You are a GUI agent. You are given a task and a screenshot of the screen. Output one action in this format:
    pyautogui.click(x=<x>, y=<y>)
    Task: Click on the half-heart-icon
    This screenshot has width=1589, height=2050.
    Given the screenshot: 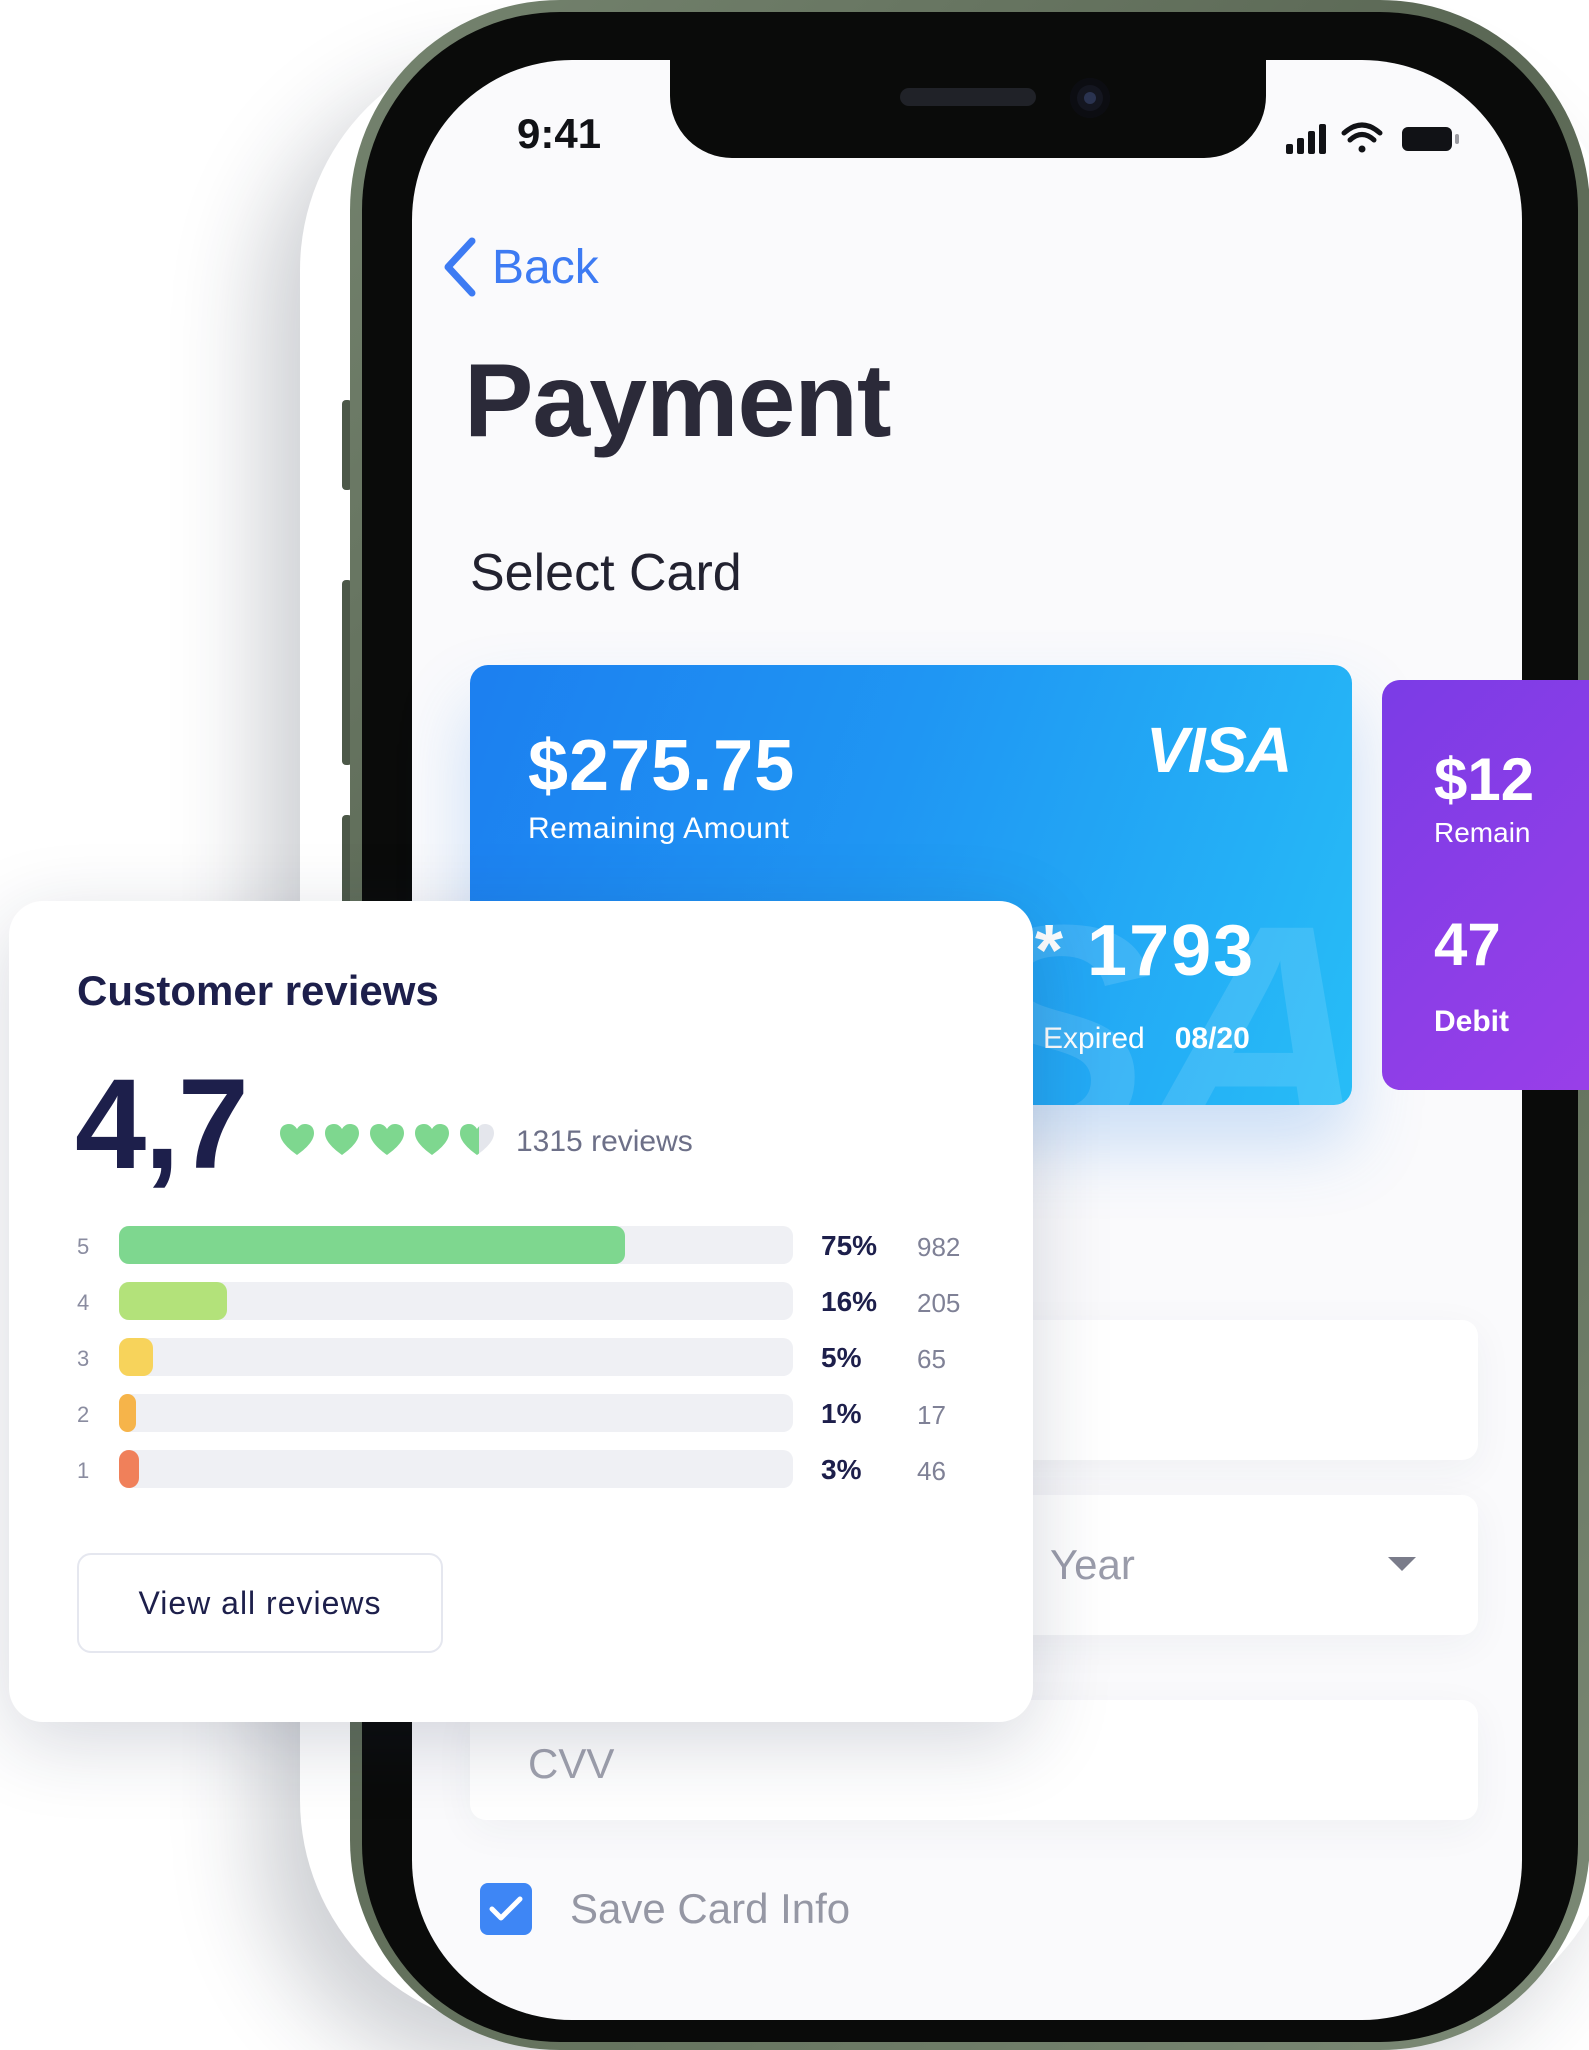 What is the action you would take?
    pyautogui.click(x=477, y=1139)
    